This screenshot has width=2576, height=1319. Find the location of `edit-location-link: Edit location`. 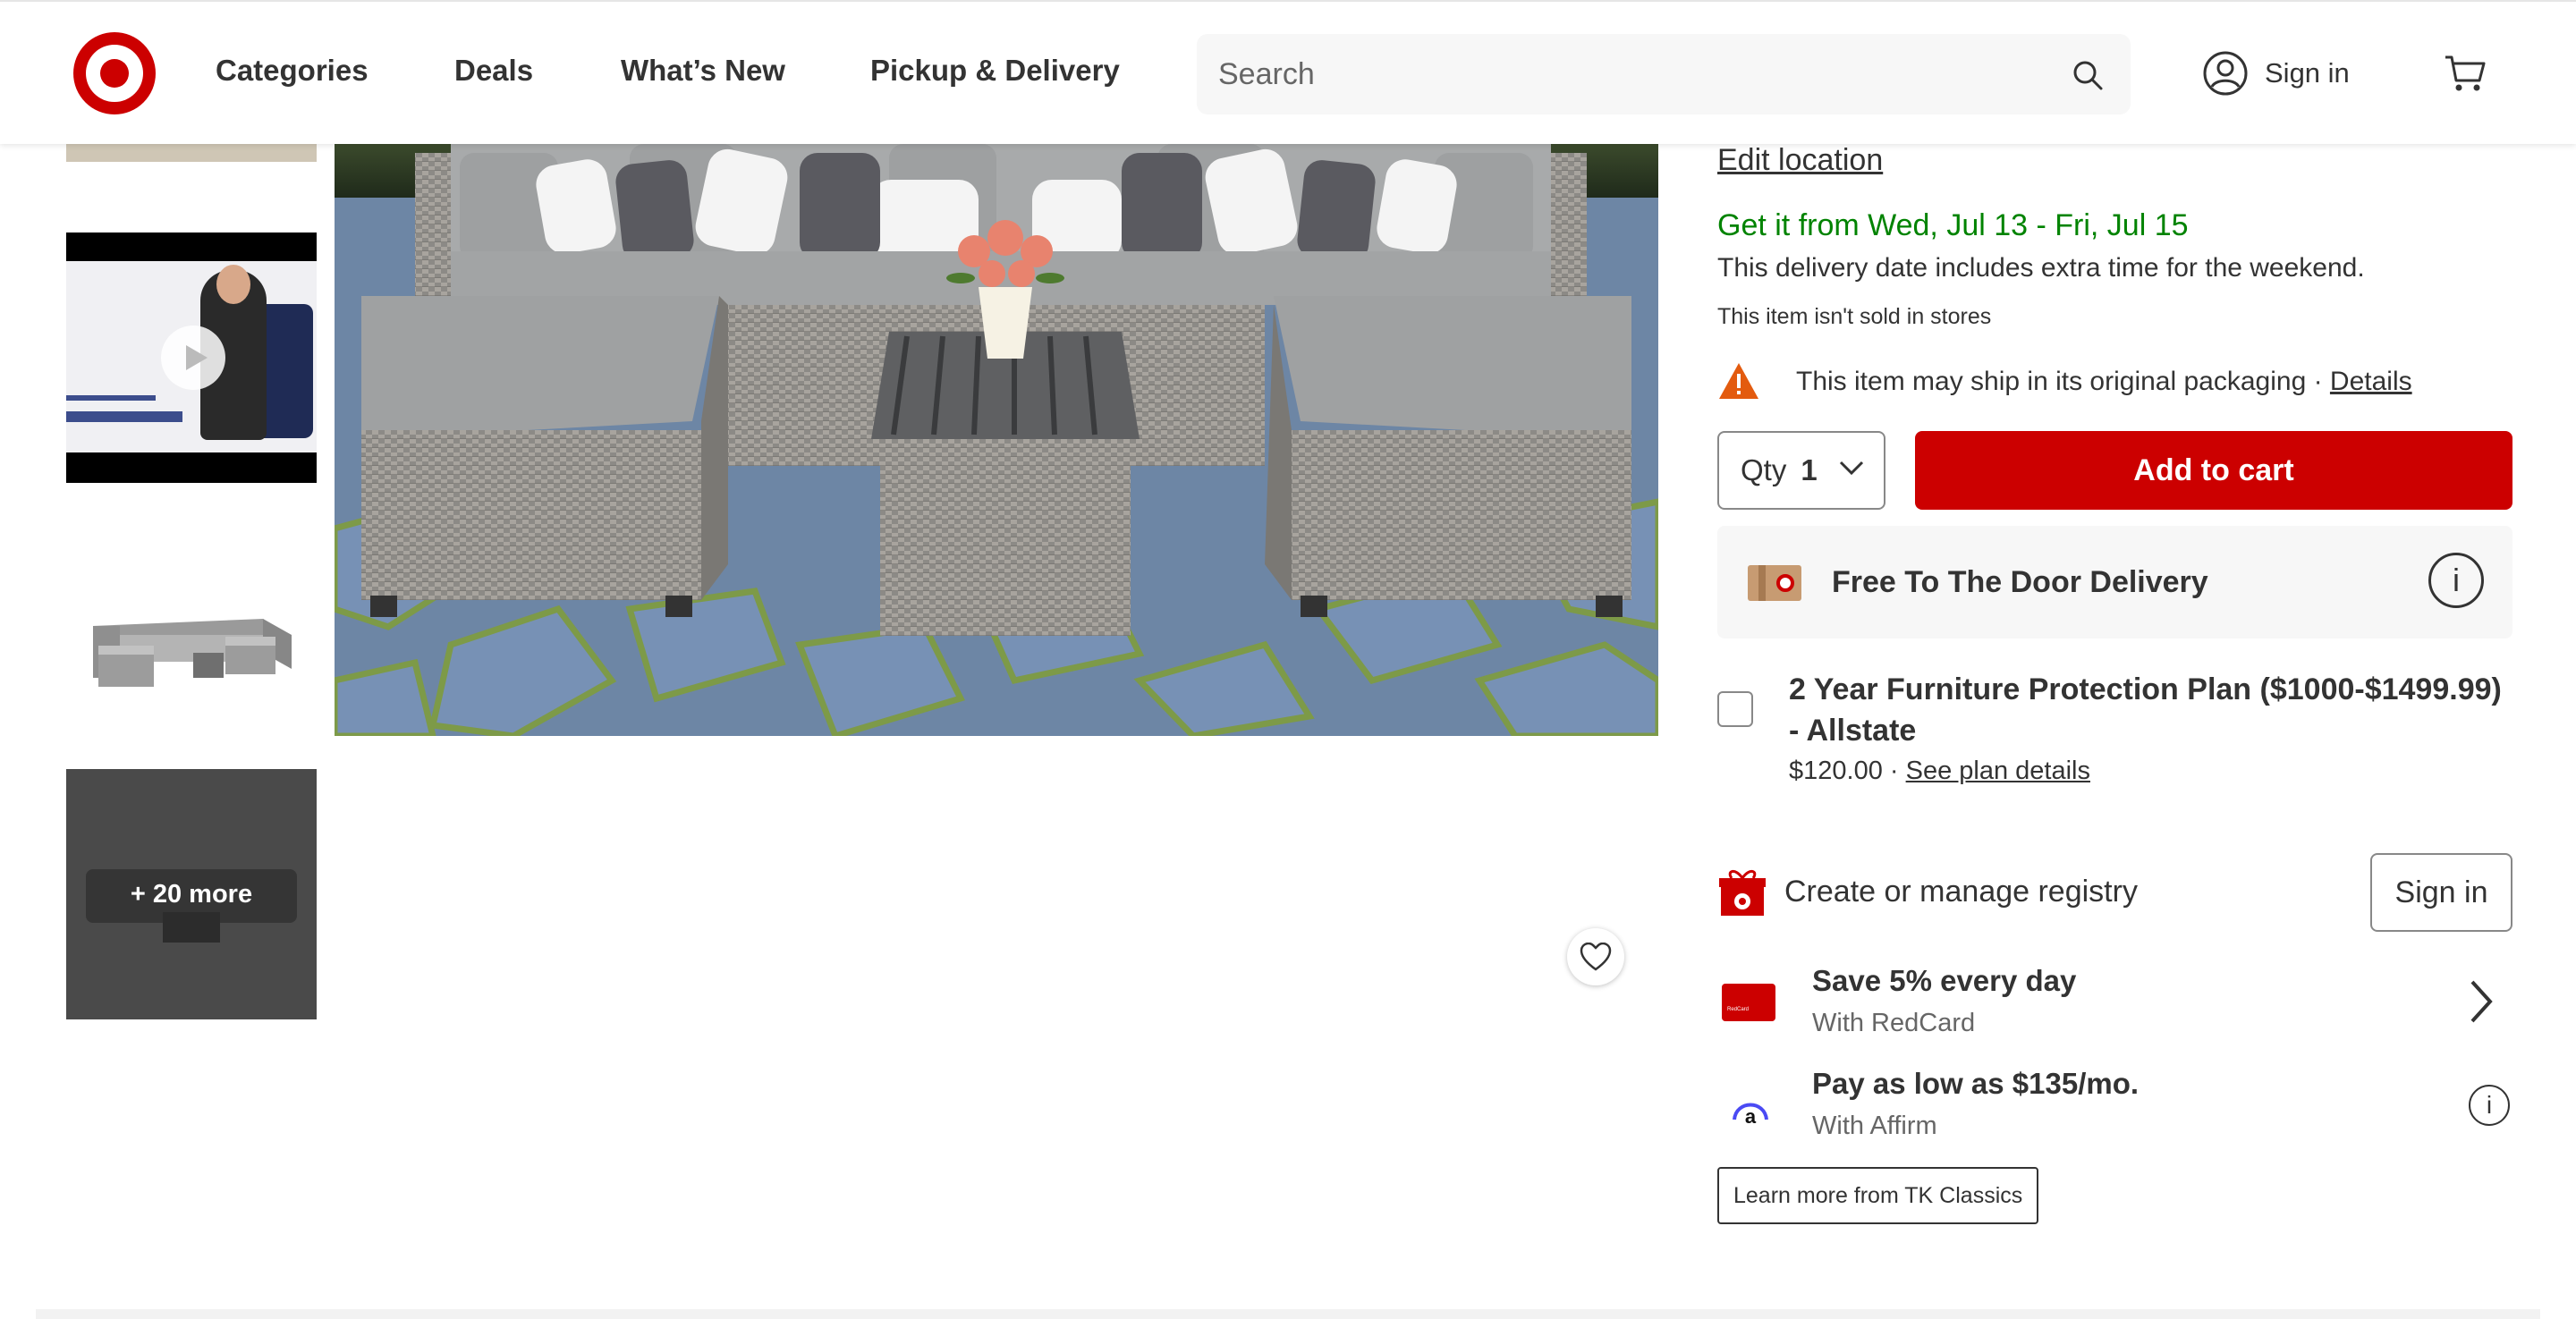

edit-location-link: Edit location is located at coordinates (1800, 160).